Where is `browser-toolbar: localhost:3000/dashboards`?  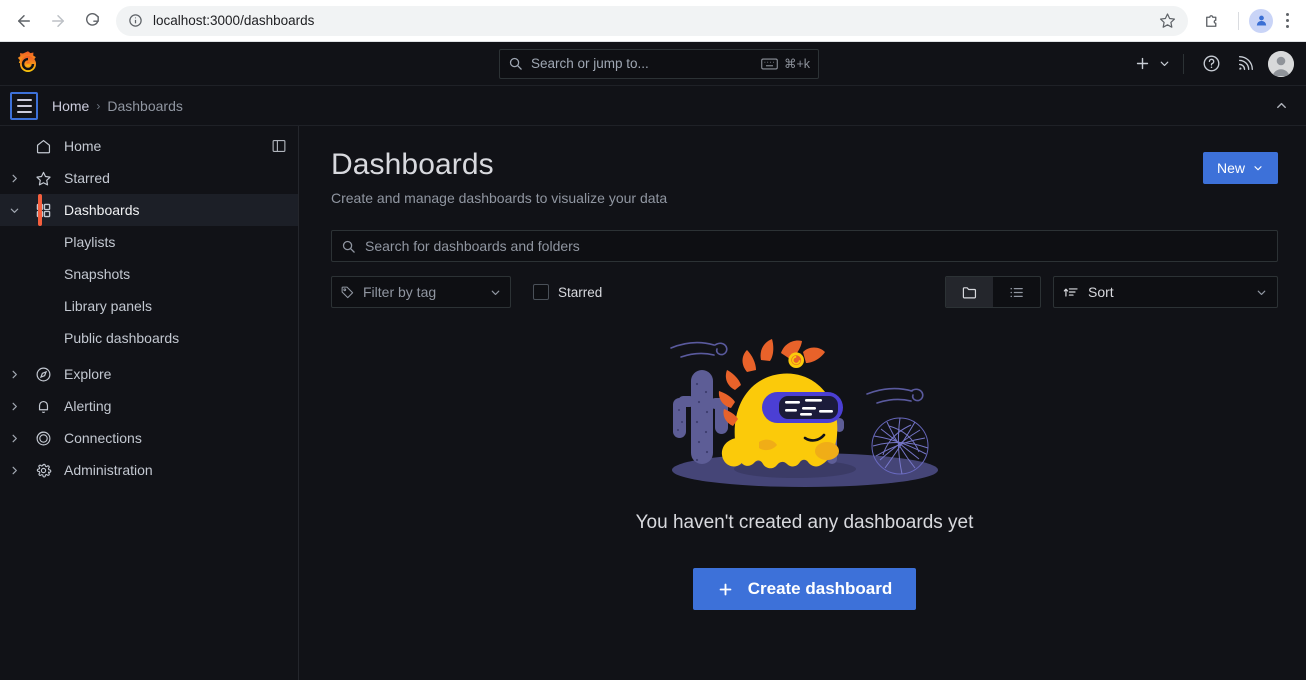 browser-toolbar: localhost:3000/dashboards is located at coordinates (653, 21).